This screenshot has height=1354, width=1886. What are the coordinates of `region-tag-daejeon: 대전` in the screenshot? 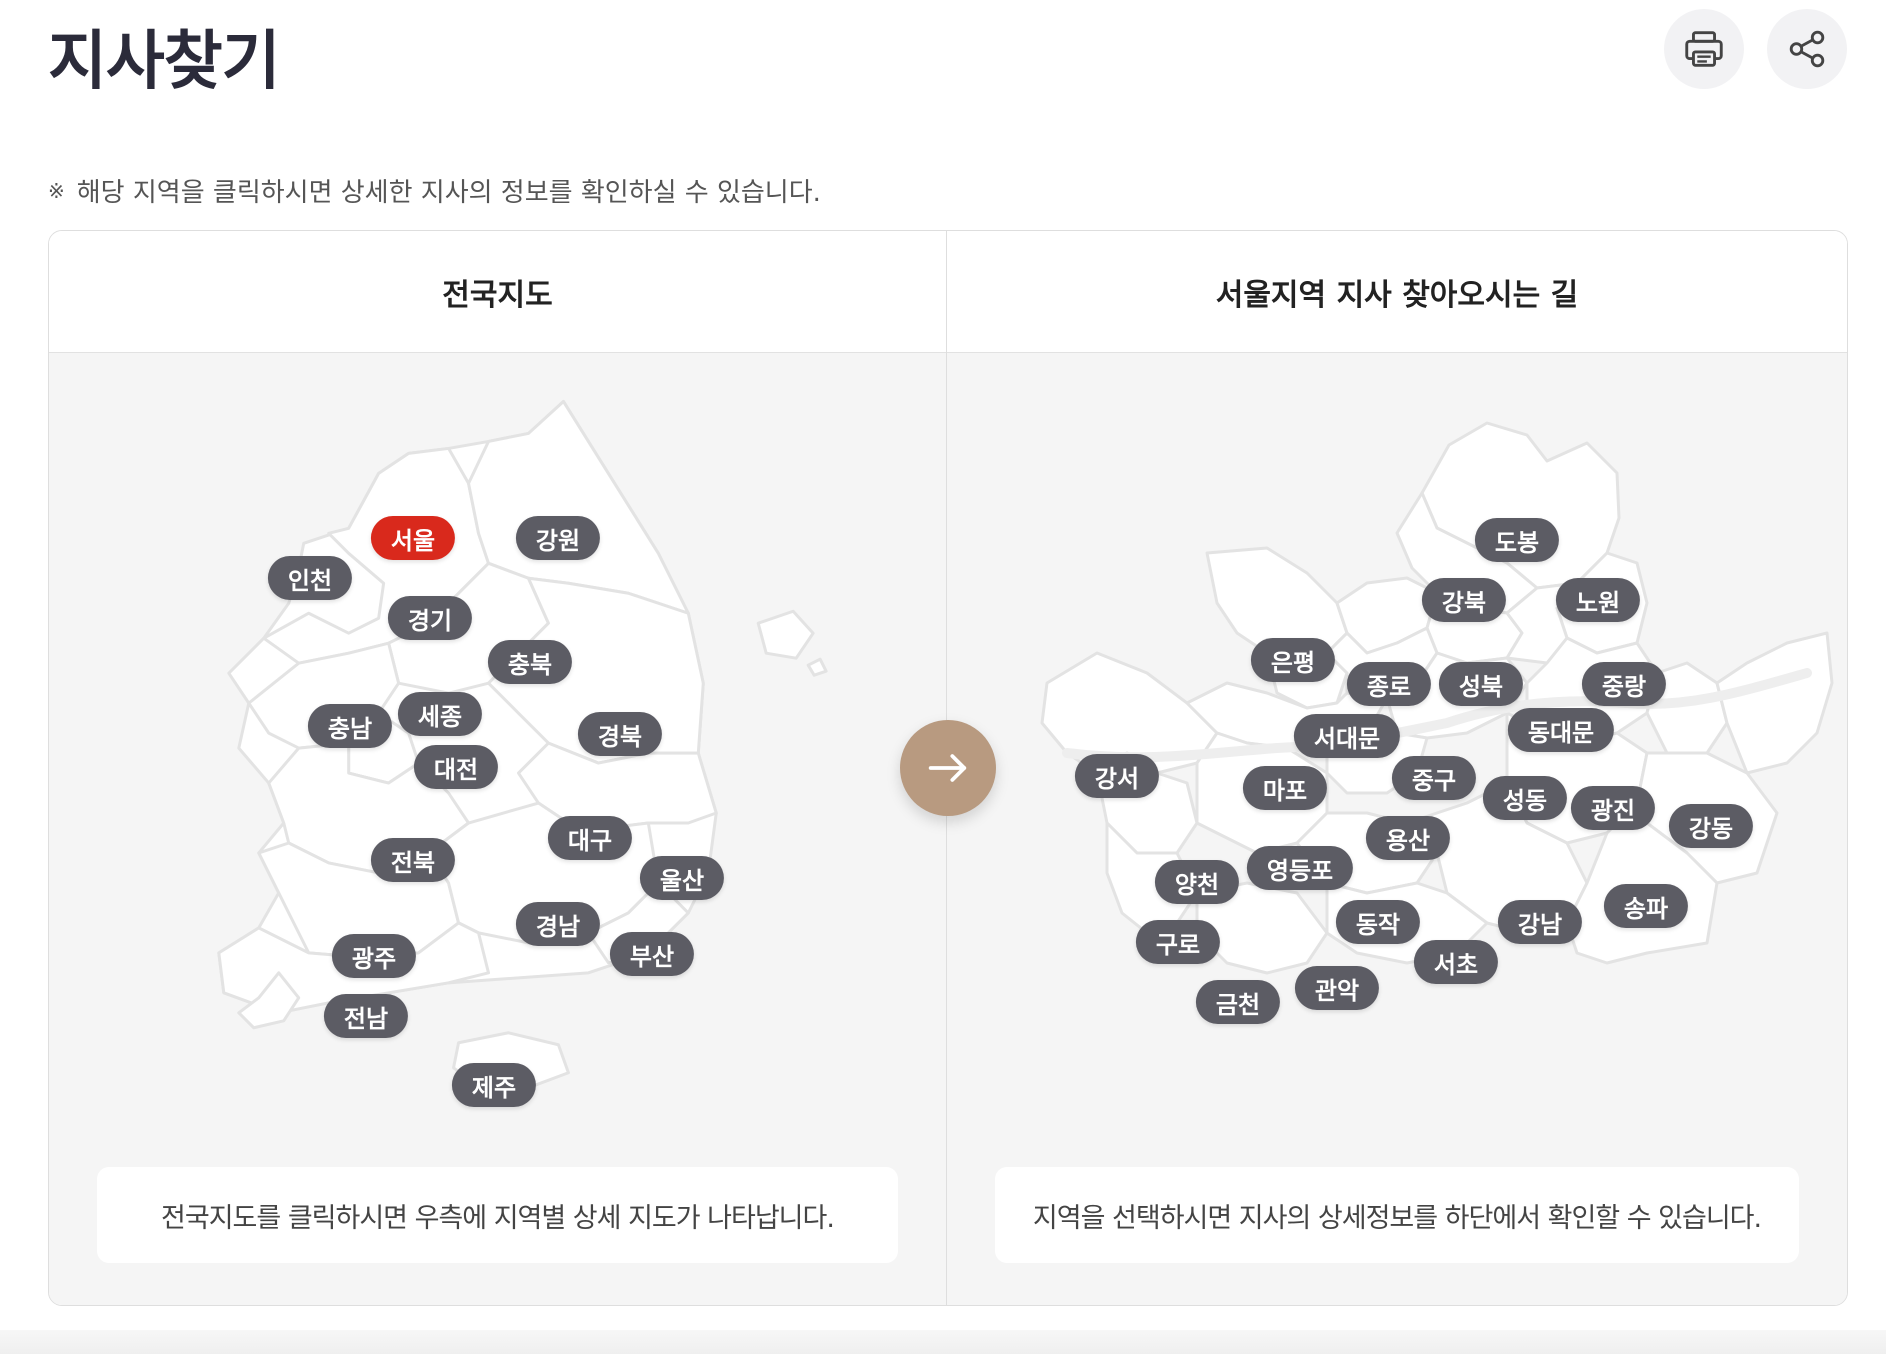 It's located at (456, 767).